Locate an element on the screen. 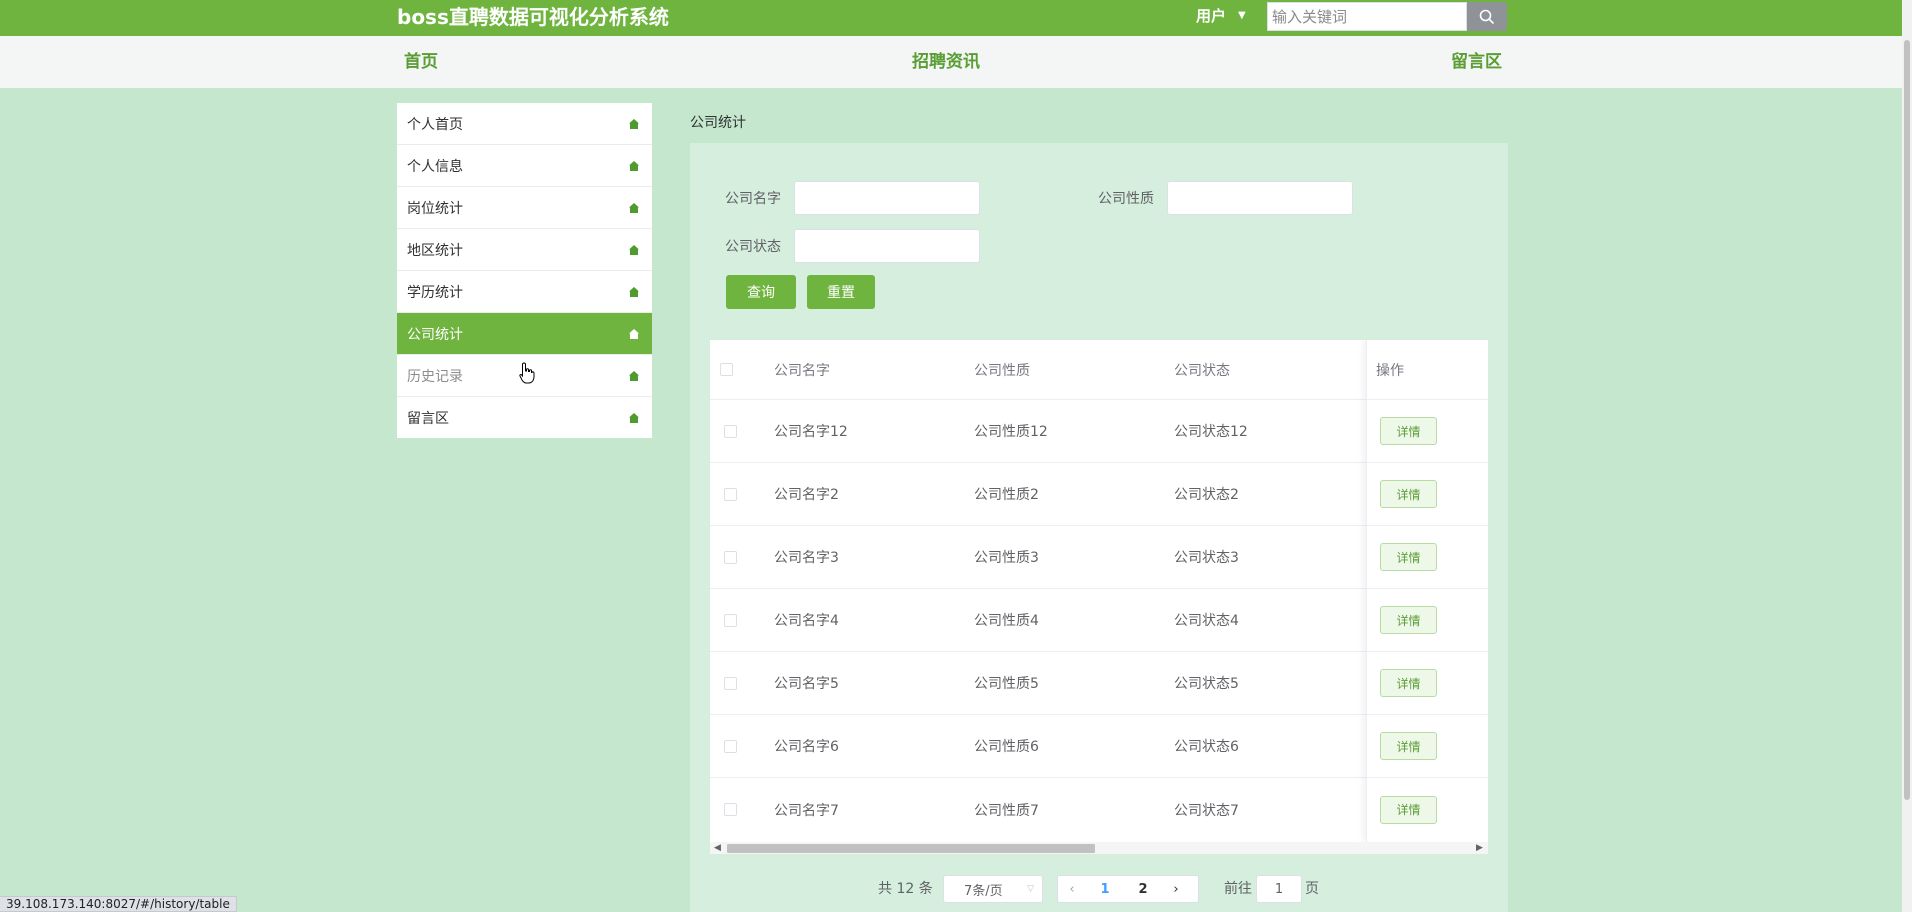 The height and width of the screenshot is (912, 1912). header-company-name: 公司名字 is located at coordinates (802, 369).